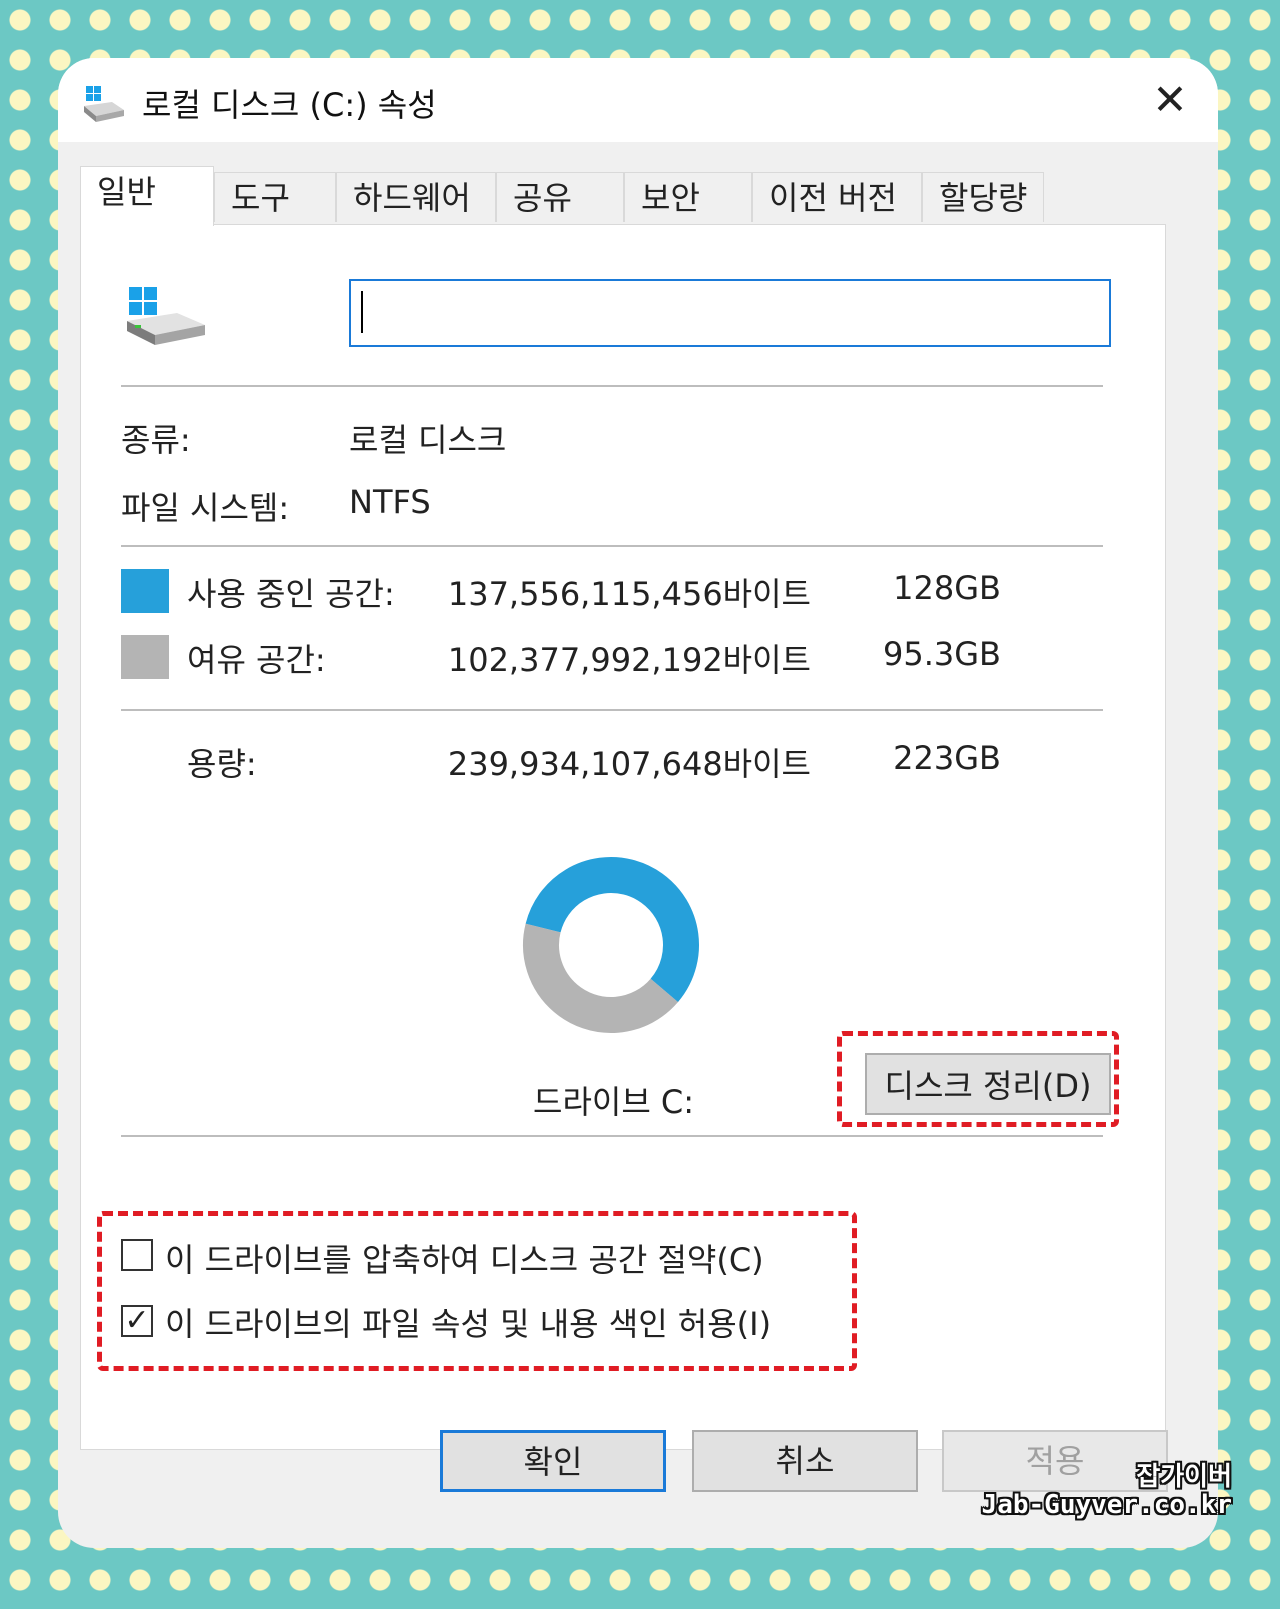 This screenshot has height=1609, width=1280. I want to click on tab-previous-versions: 이전 버전, so click(837, 197).